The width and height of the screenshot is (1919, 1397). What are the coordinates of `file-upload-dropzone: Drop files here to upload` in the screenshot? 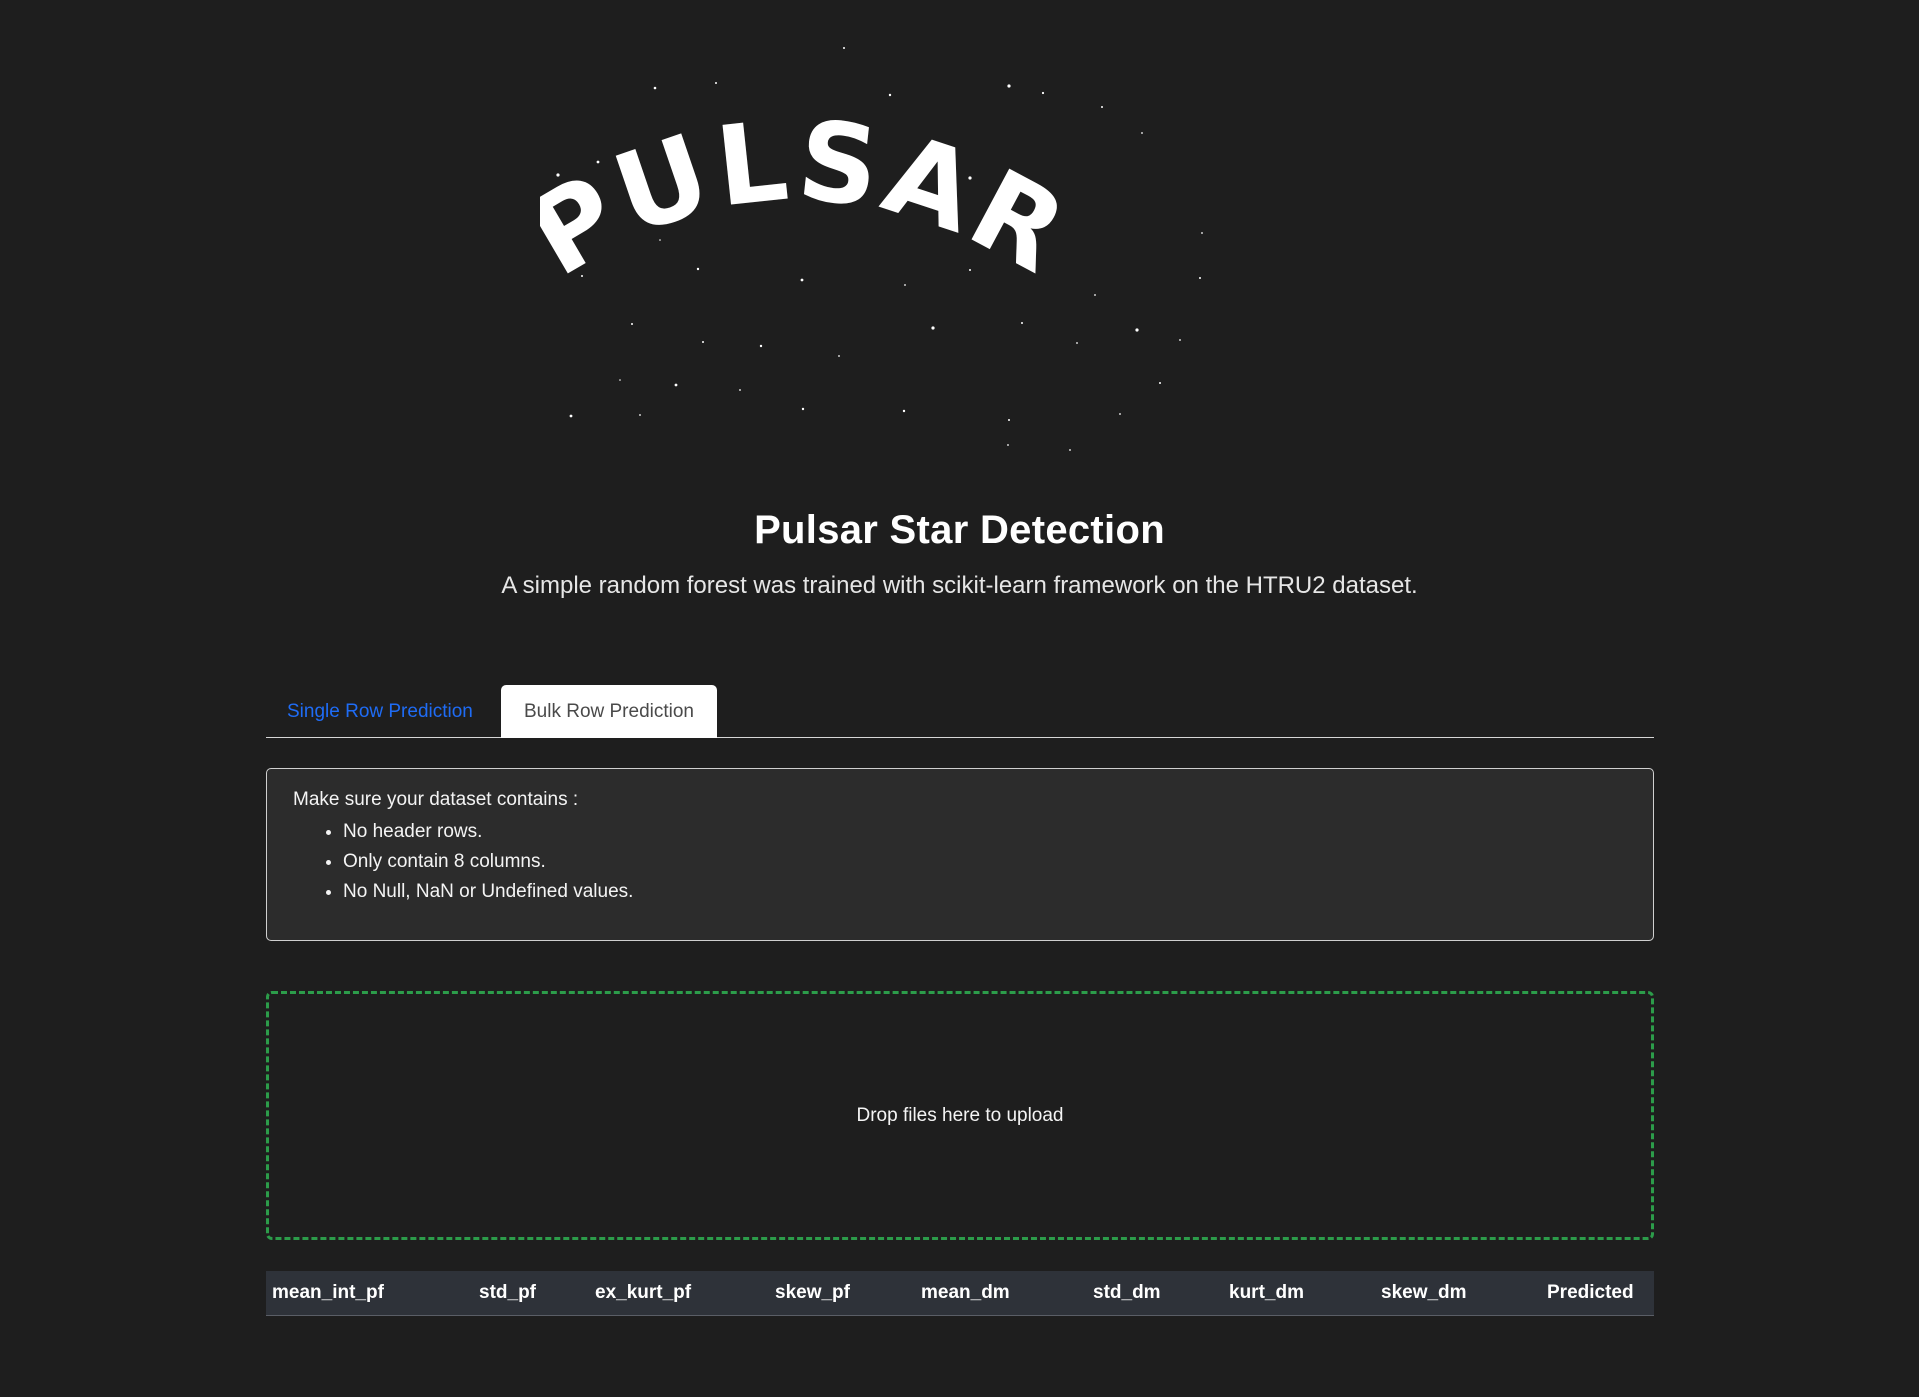 It's located at (960, 1115).